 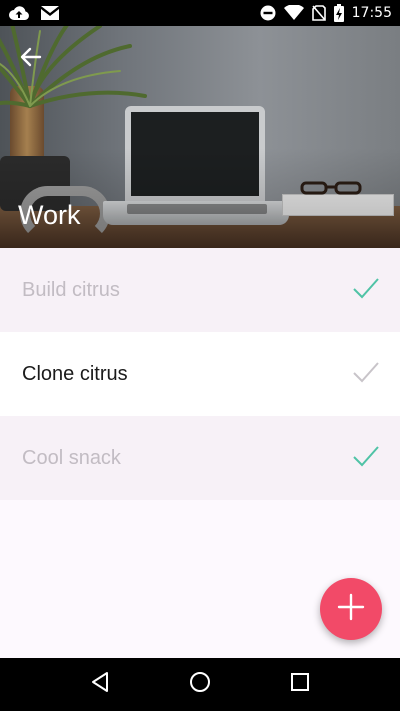 I want to click on task-label: Cool snack, so click(x=71, y=457).